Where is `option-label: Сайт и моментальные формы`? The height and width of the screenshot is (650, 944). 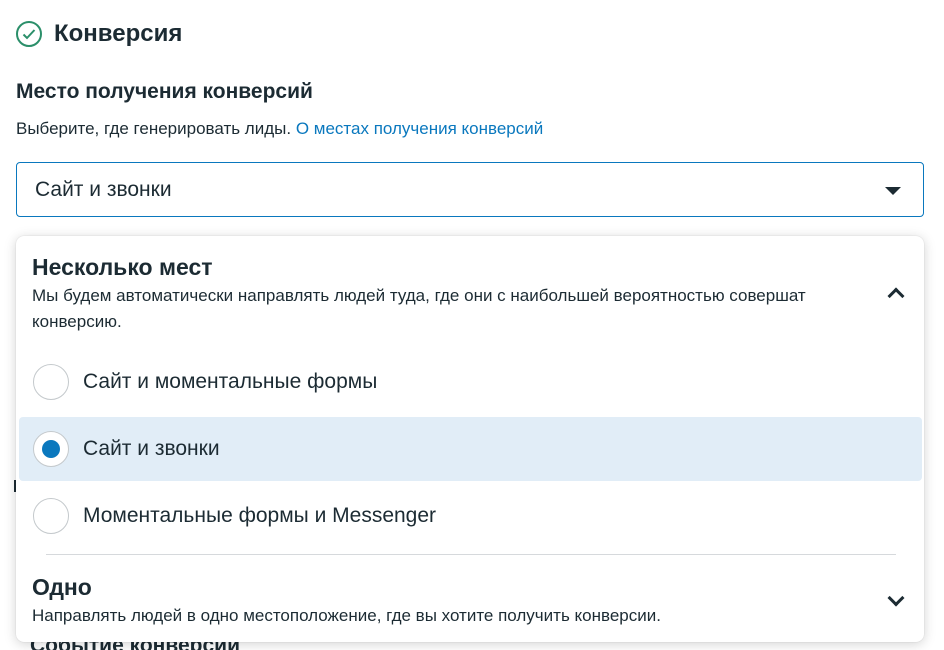 option-label: Сайт и моментальные формы is located at coordinates (230, 381).